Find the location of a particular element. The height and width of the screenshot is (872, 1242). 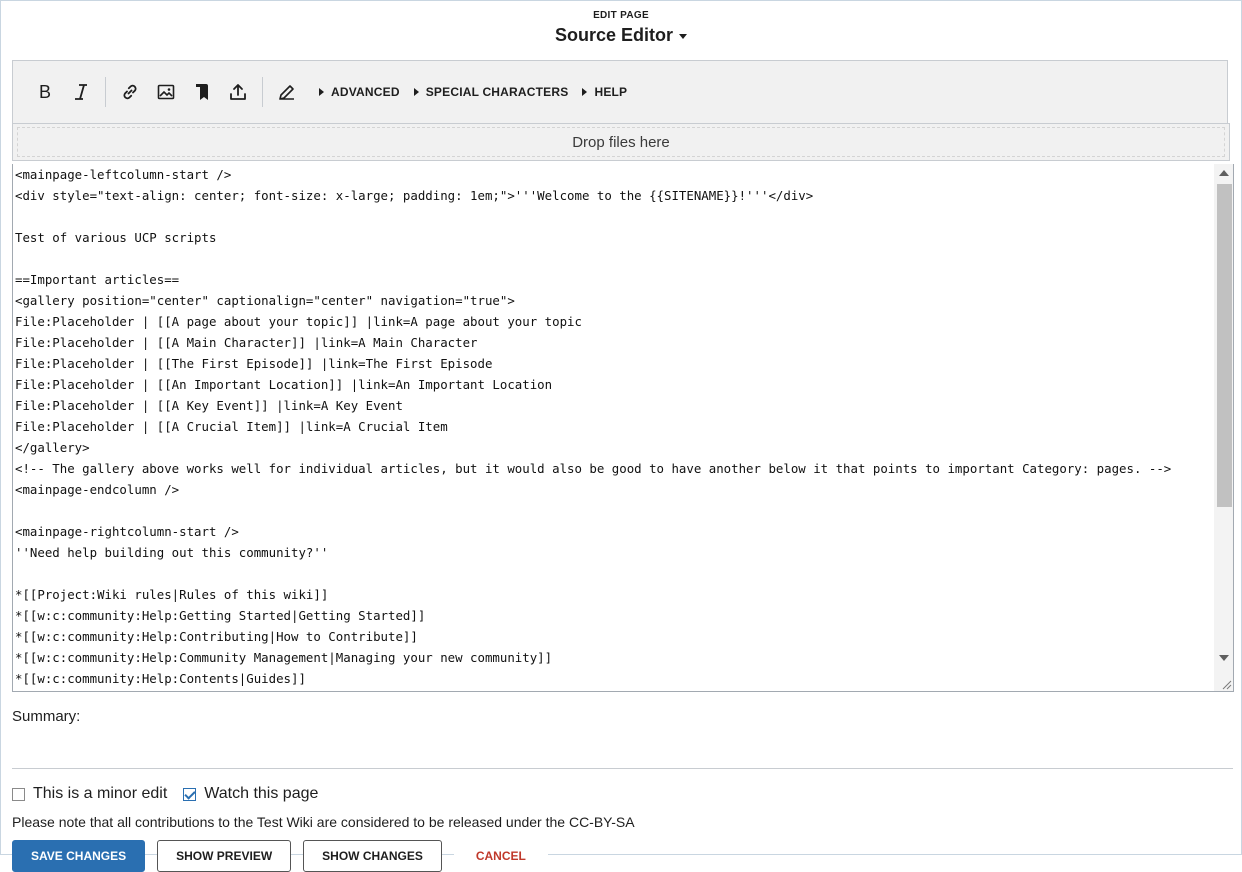

signature-button is located at coordinates (287, 92).